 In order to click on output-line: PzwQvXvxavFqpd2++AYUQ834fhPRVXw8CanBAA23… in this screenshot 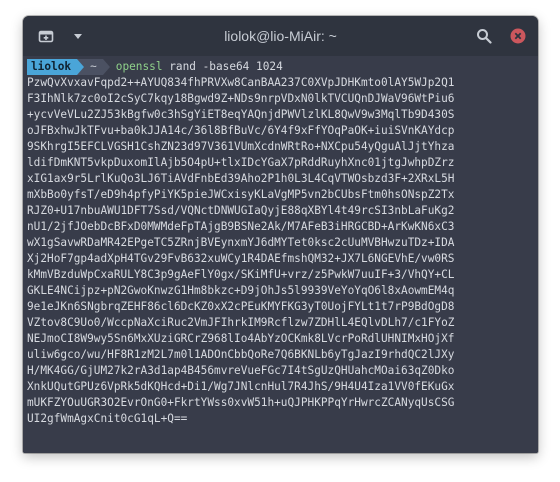, I will do `click(241, 82)`.